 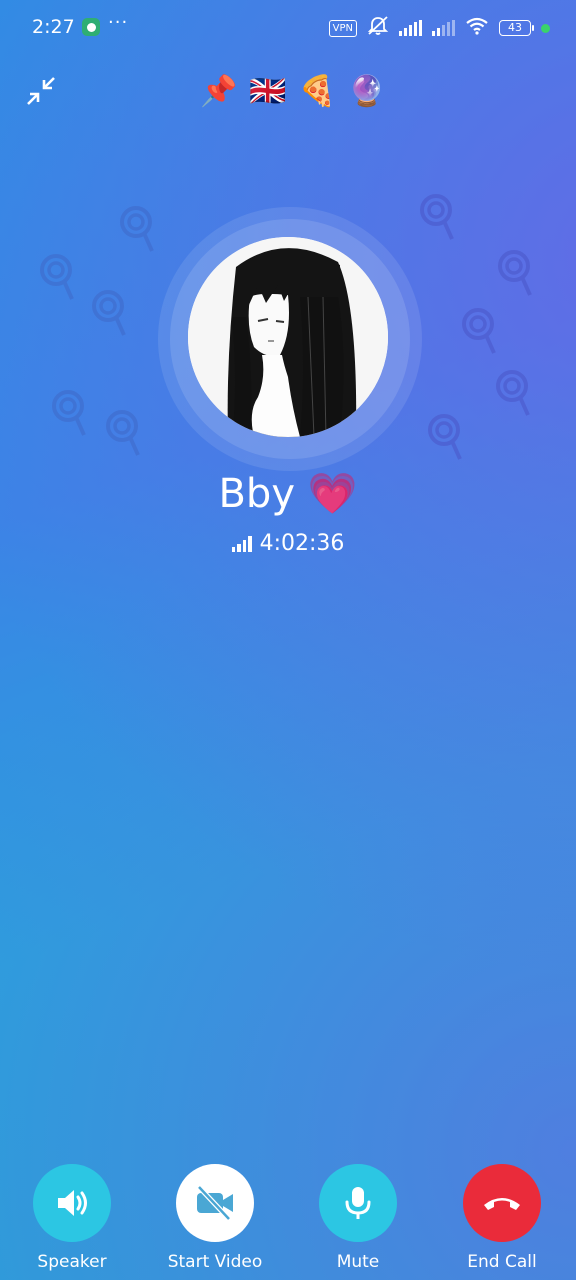 I want to click on wifi-icon, so click(x=477, y=28).